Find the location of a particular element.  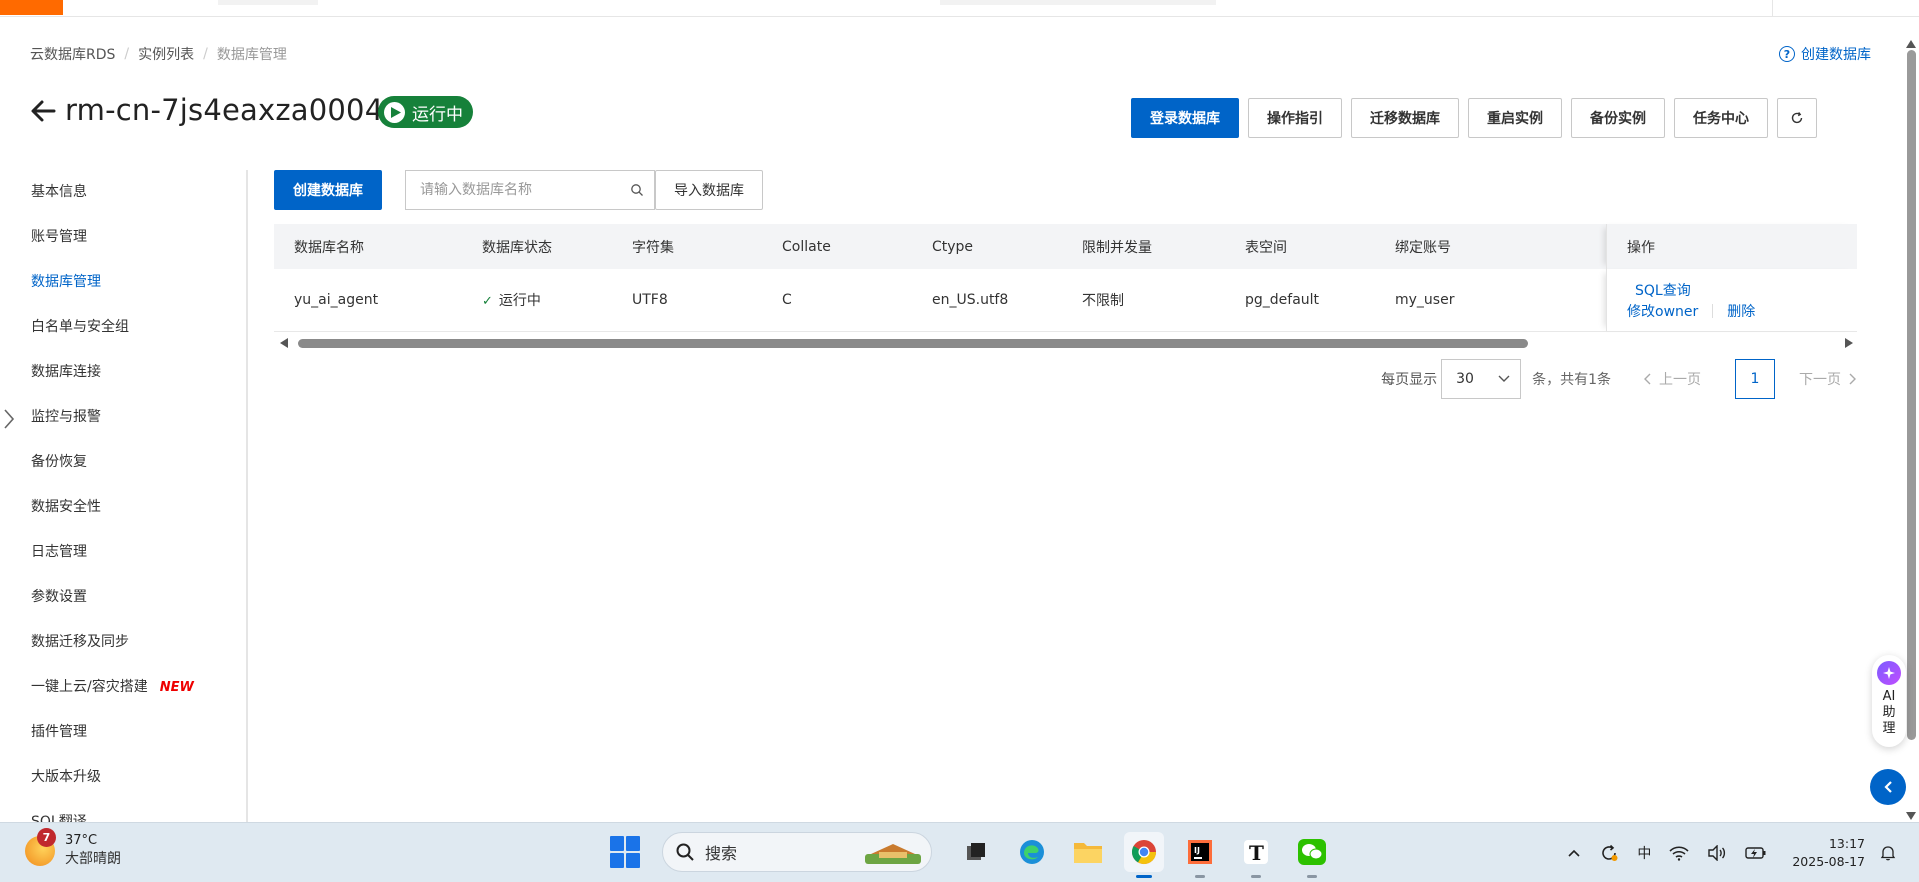

clock-date: 2025-08-17 is located at coordinates (1828, 861).